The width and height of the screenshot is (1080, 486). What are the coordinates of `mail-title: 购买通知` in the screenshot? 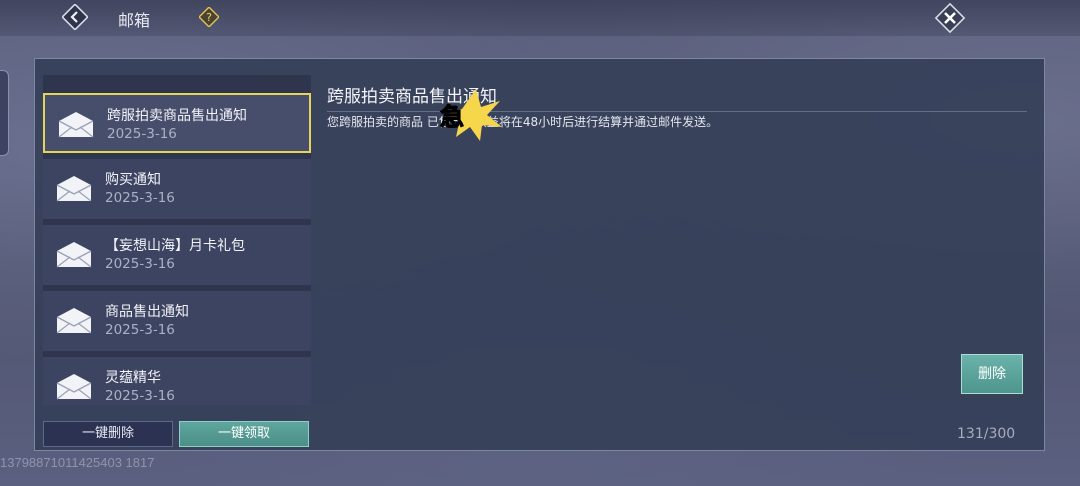 It's located at (133, 180).